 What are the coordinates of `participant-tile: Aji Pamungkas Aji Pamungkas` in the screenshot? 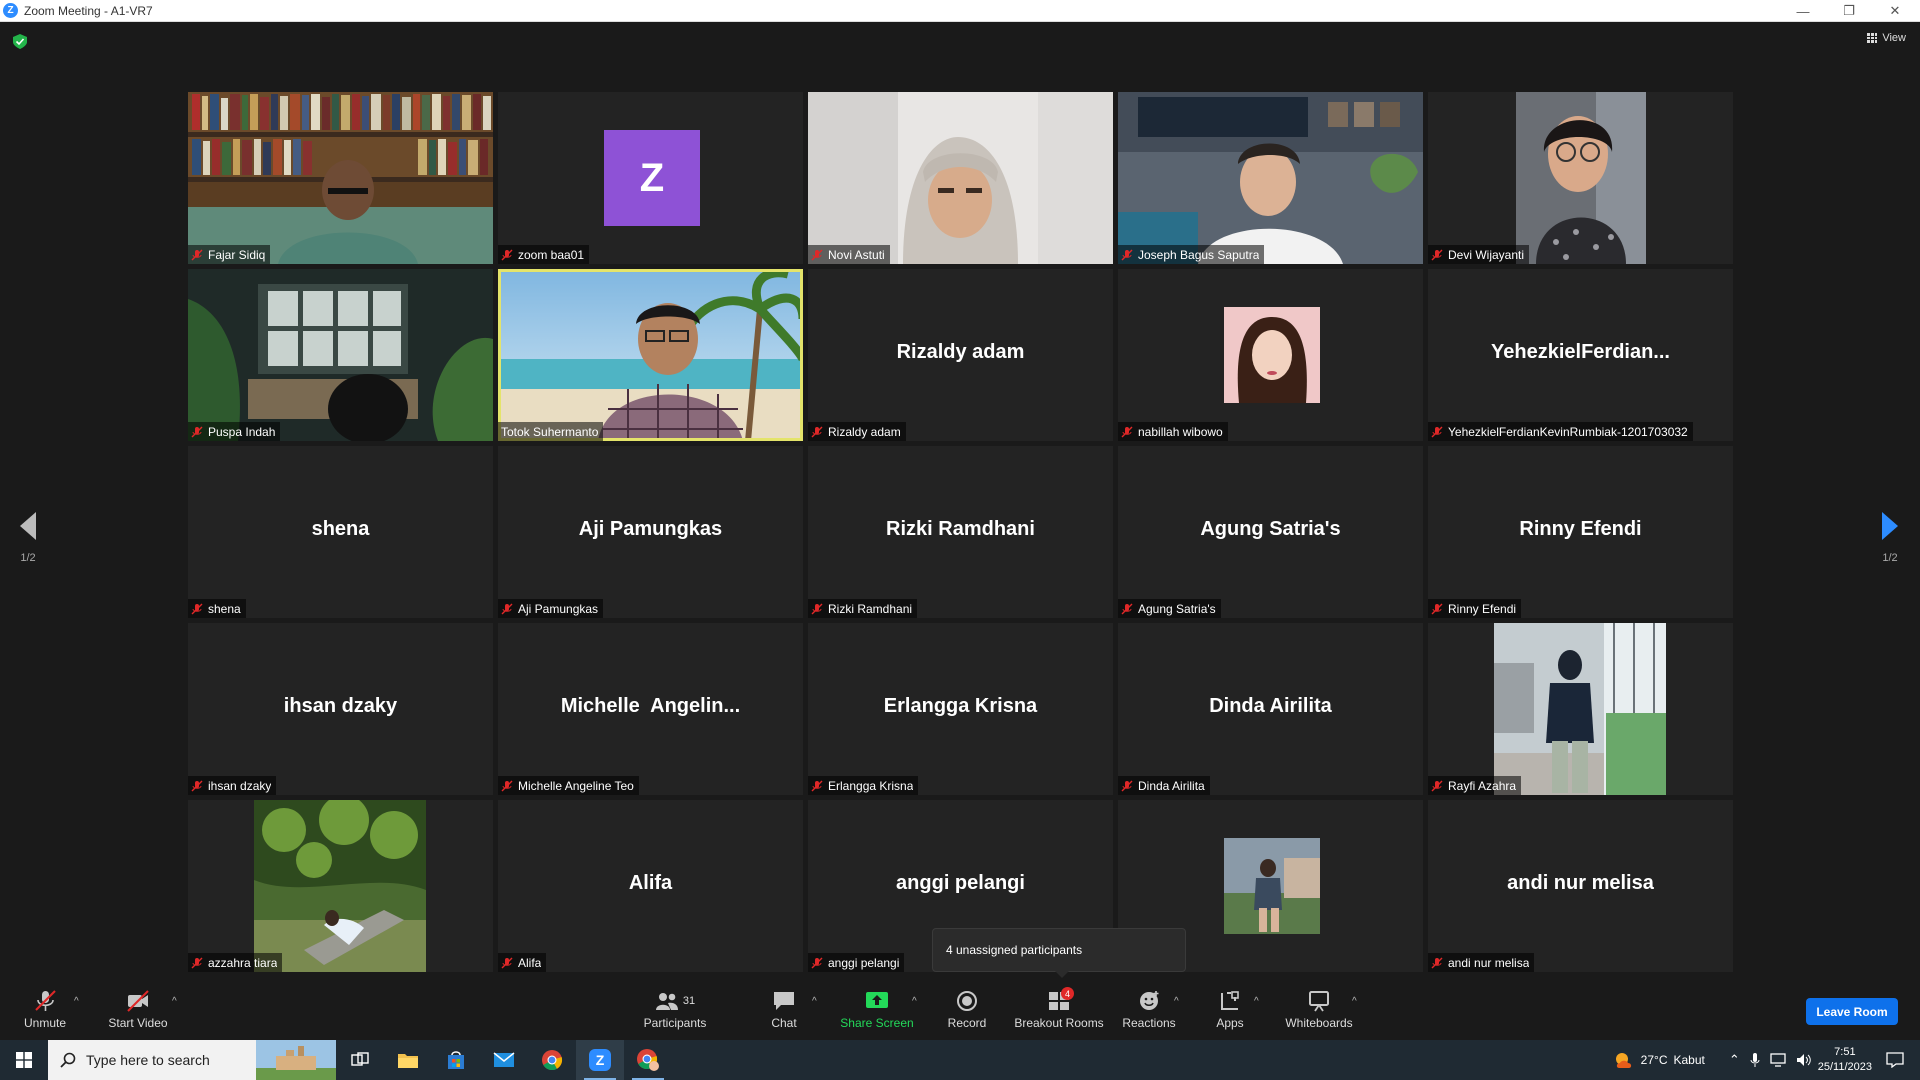 It's located at (650, 532).